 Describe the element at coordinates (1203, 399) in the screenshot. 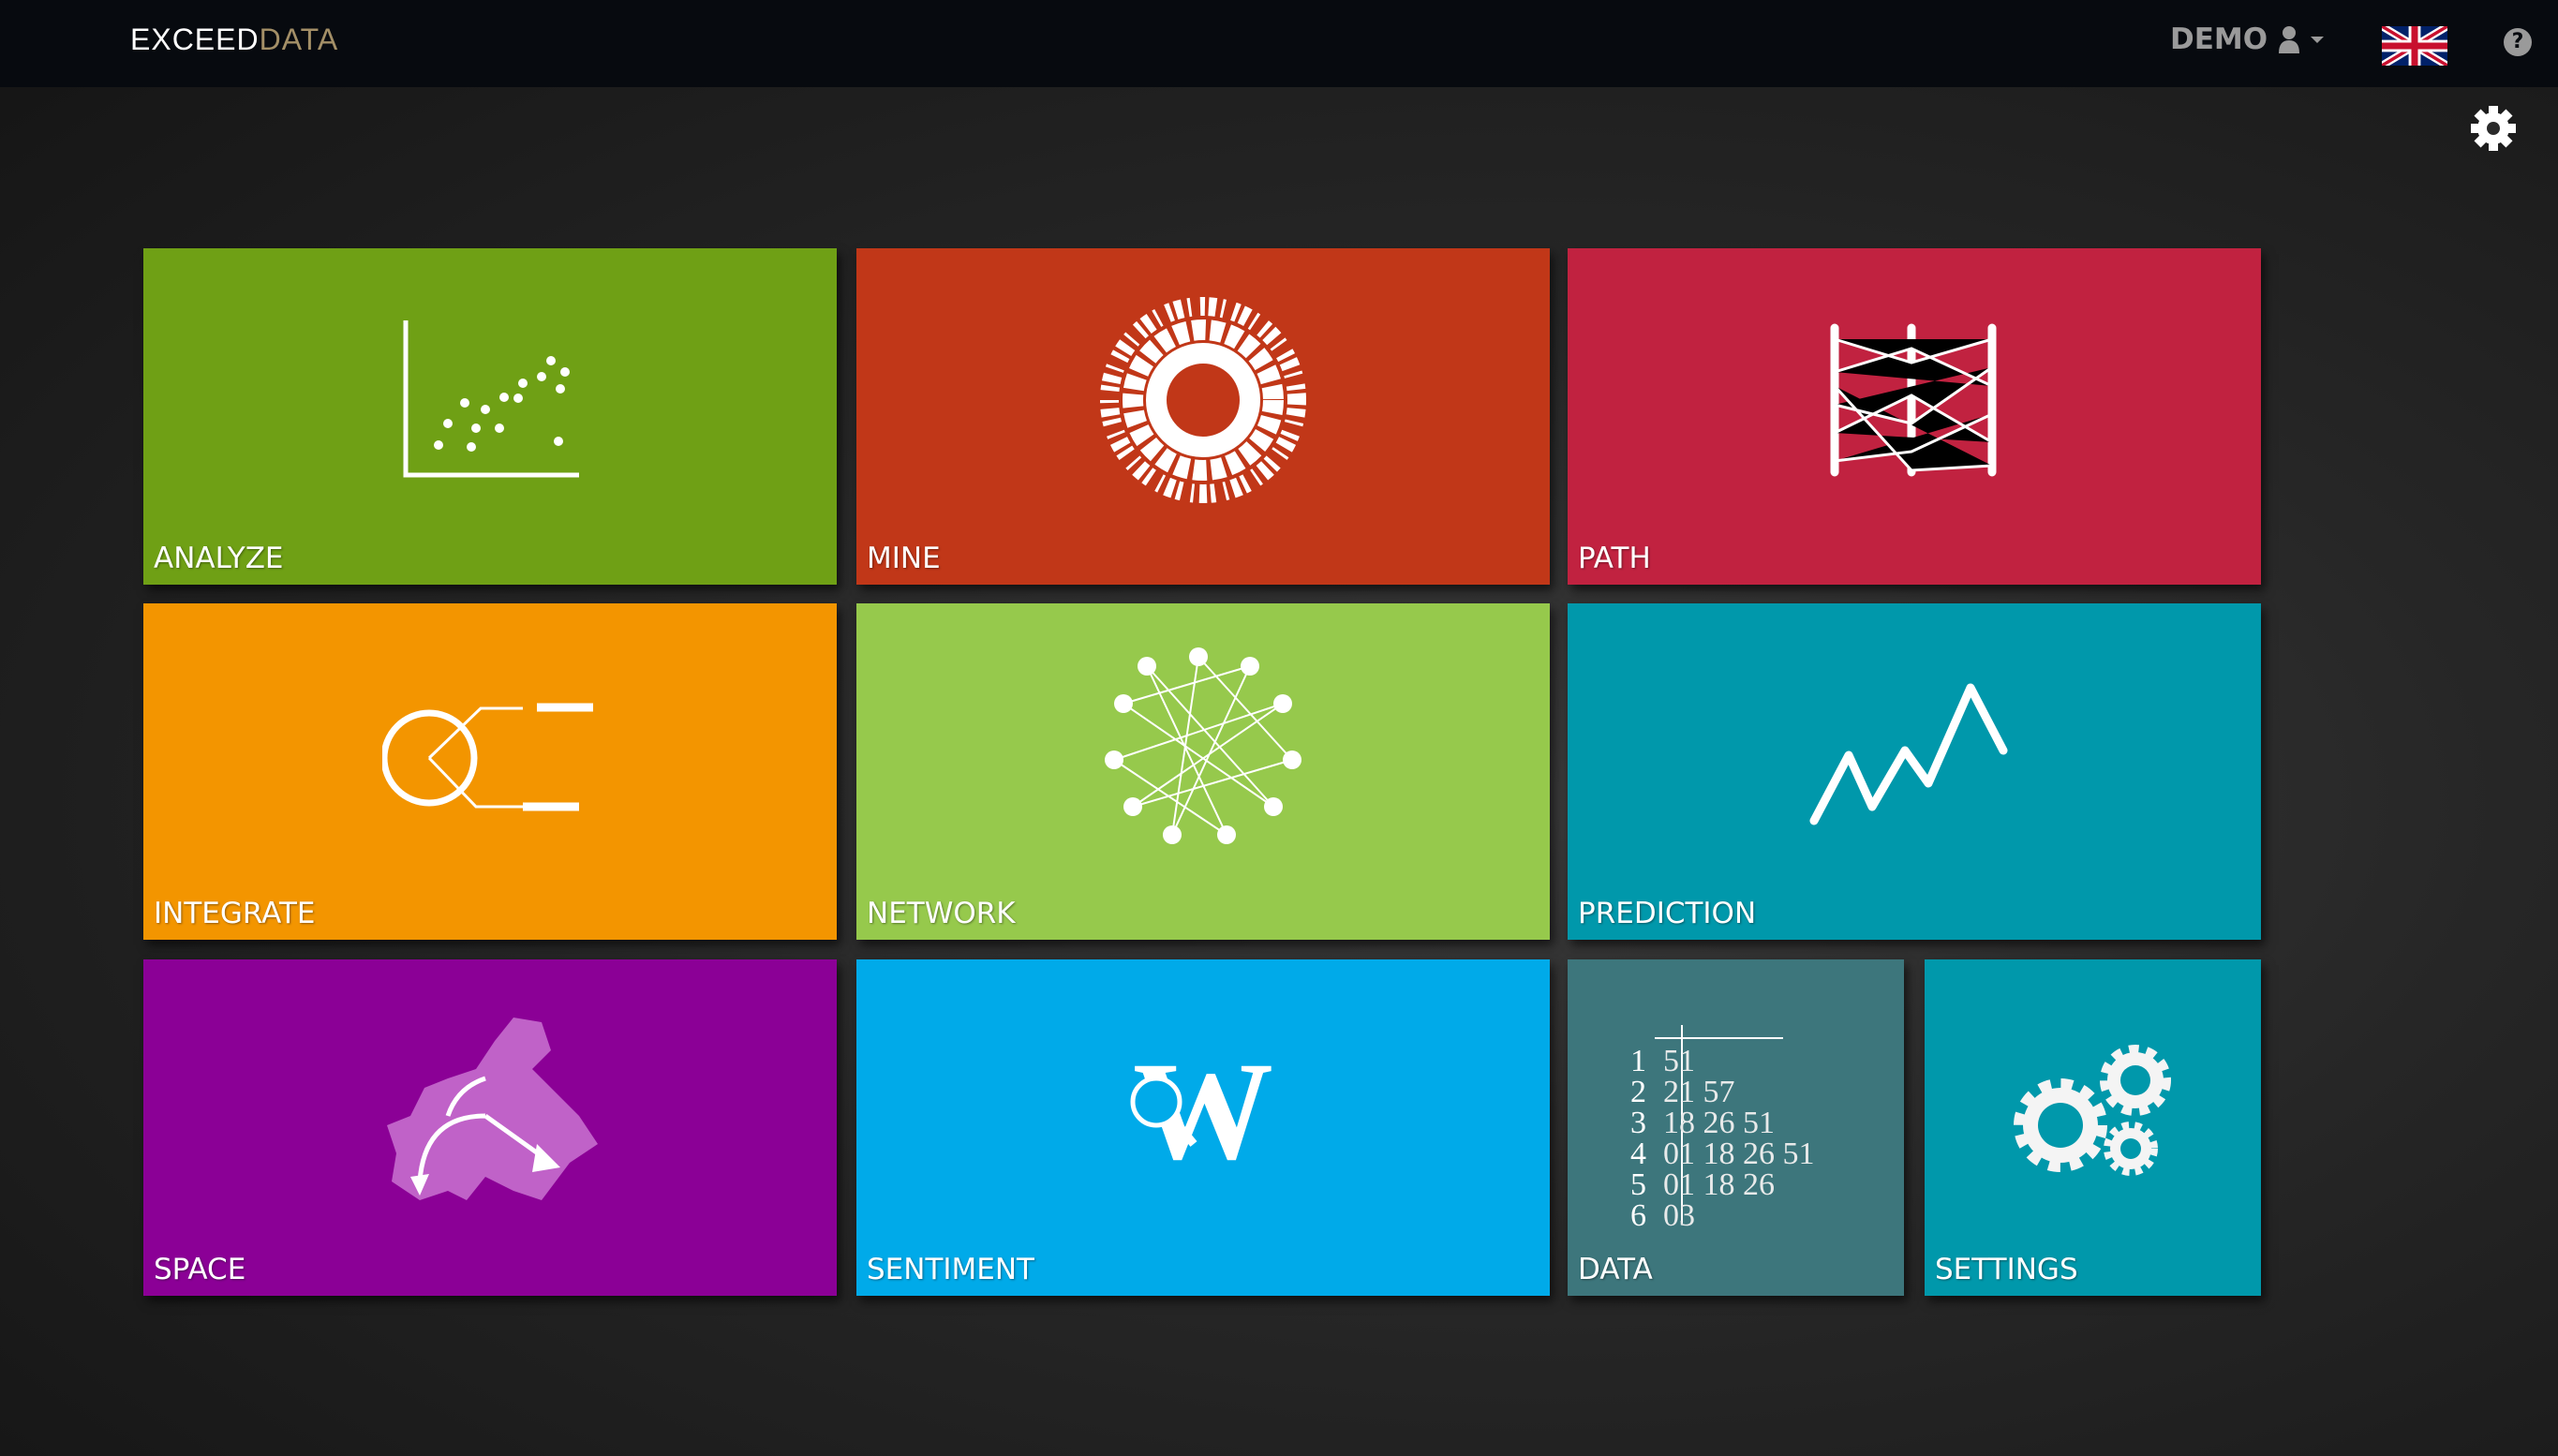

I see `sunburst-icon` at that location.